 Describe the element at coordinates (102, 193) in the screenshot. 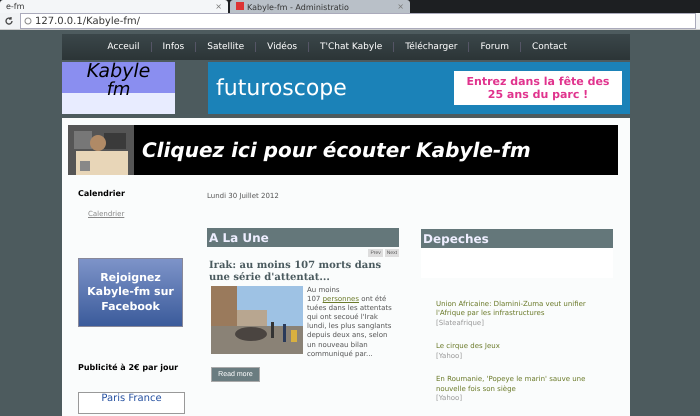

I see `sidebar-heading: Calendrier` at that location.